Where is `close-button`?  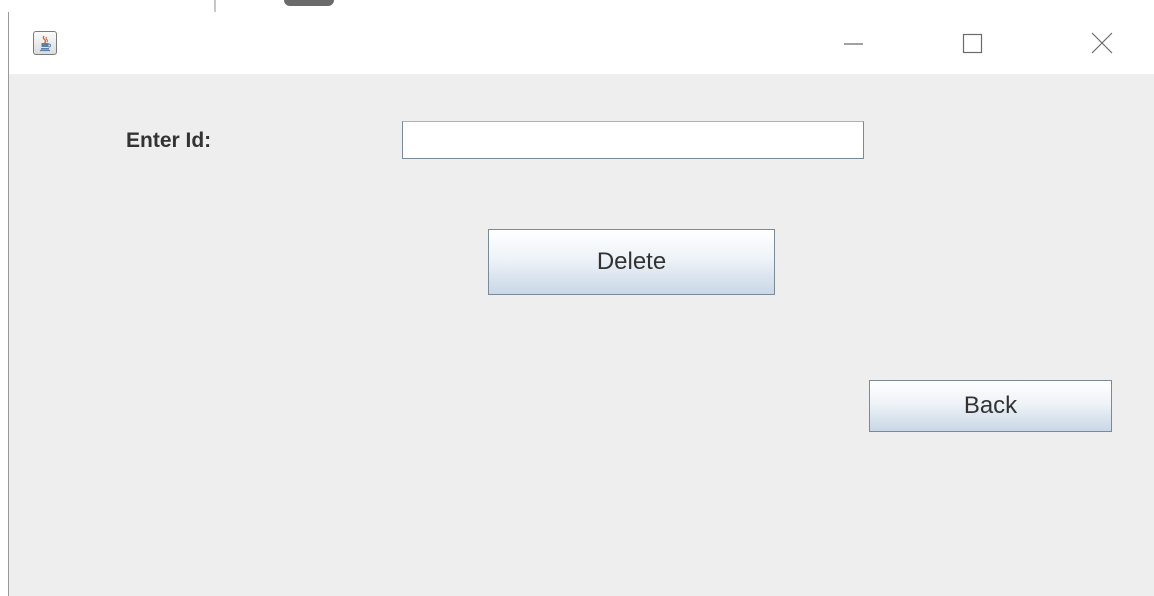
close-button is located at coordinates (1100, 43).